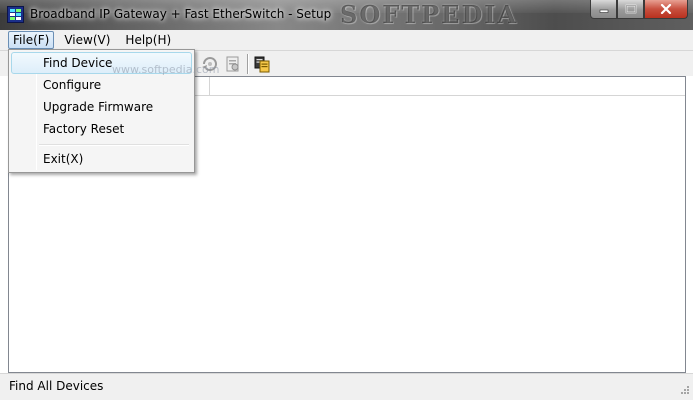 The width and height of the screenshot is (693, 400). Describe the element at coordinates (233, 64) in the screenshot. I see `settings-page-icon` at that location.